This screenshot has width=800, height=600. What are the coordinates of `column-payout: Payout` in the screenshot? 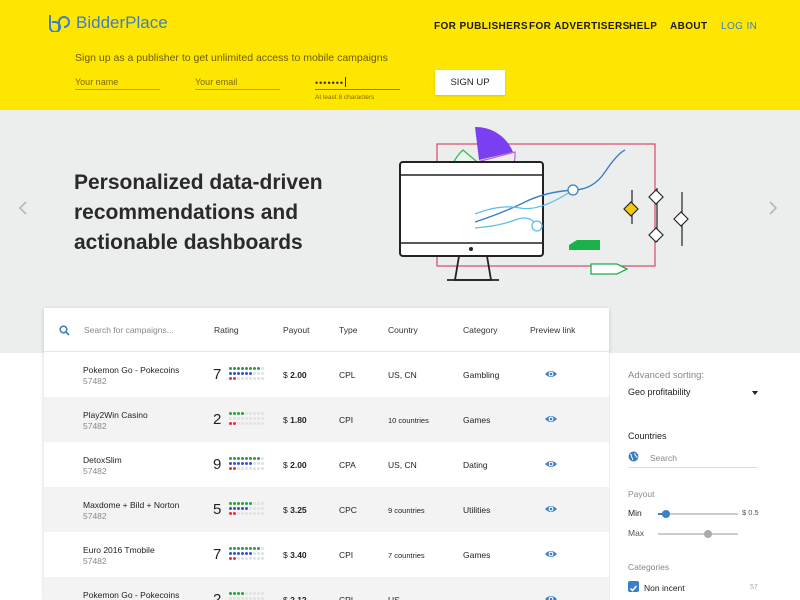 It's located at (296, 330).